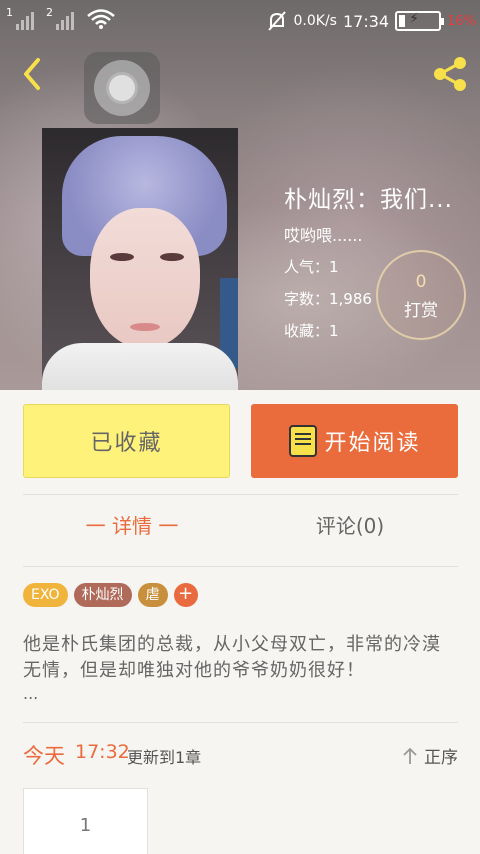 Image resolution: width=480 pixels, height=854 pixels. I want to click on tag-list: EXO 朴灿烈 虐 +, so click(110, 595).